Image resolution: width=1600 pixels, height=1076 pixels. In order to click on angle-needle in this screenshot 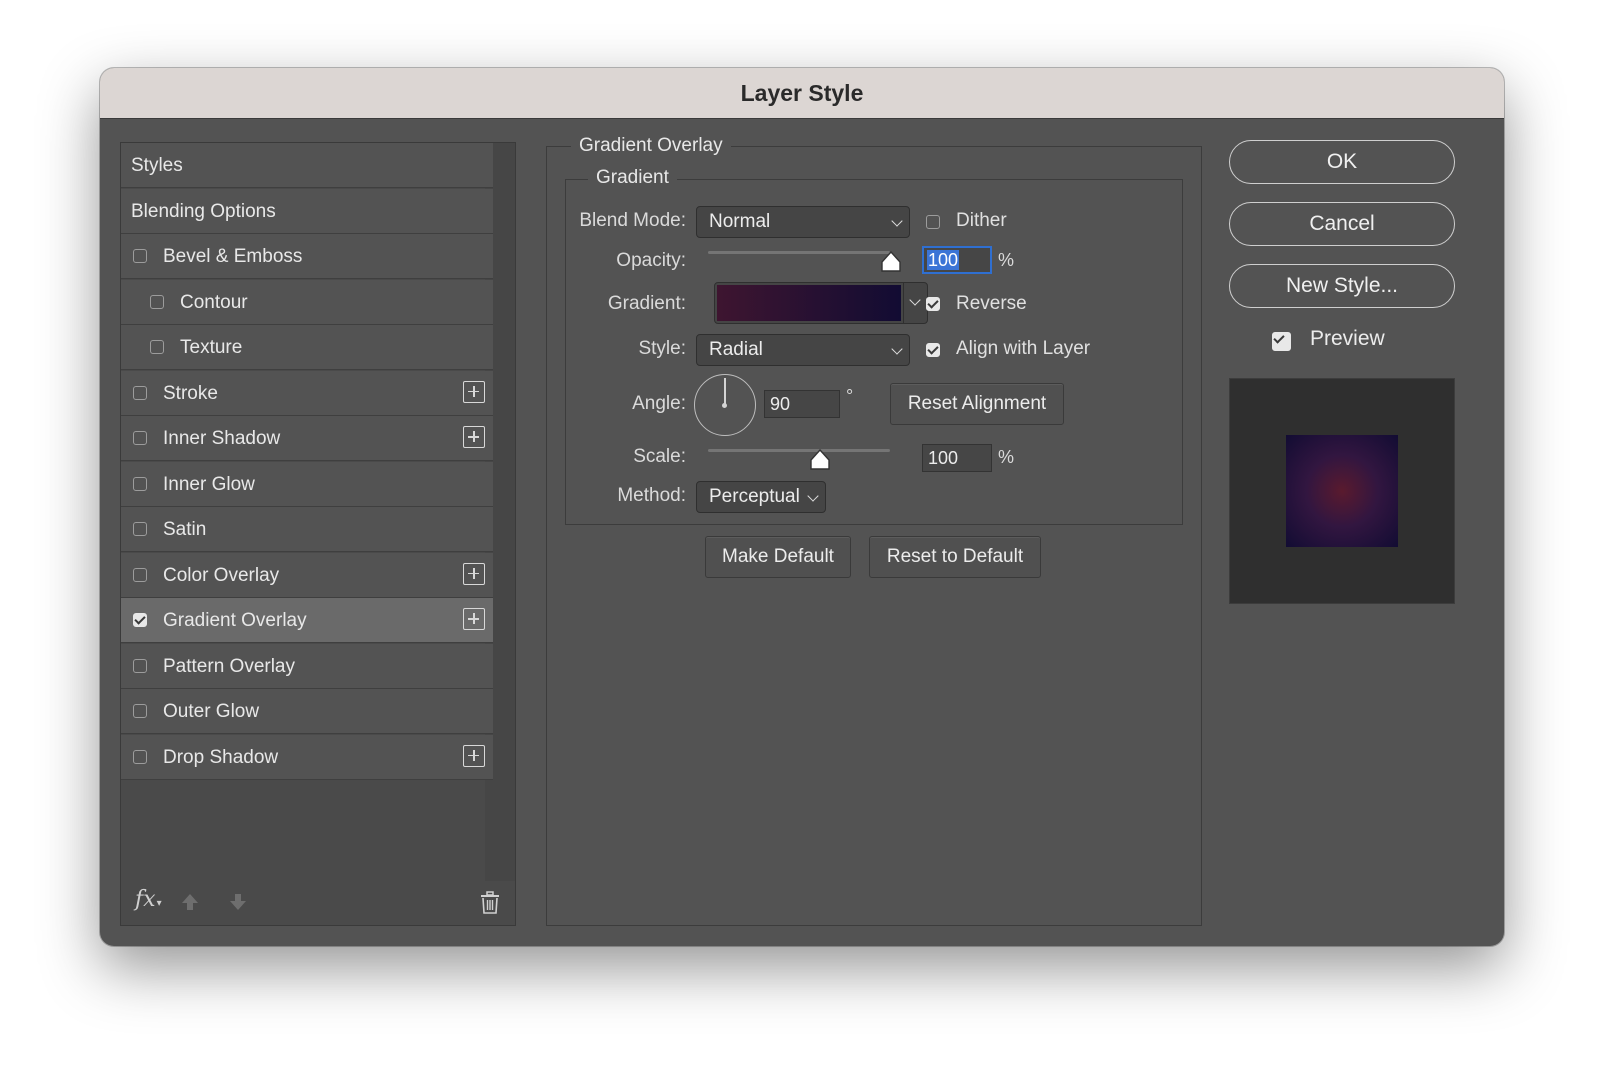, I will do `click(725, 391)`.